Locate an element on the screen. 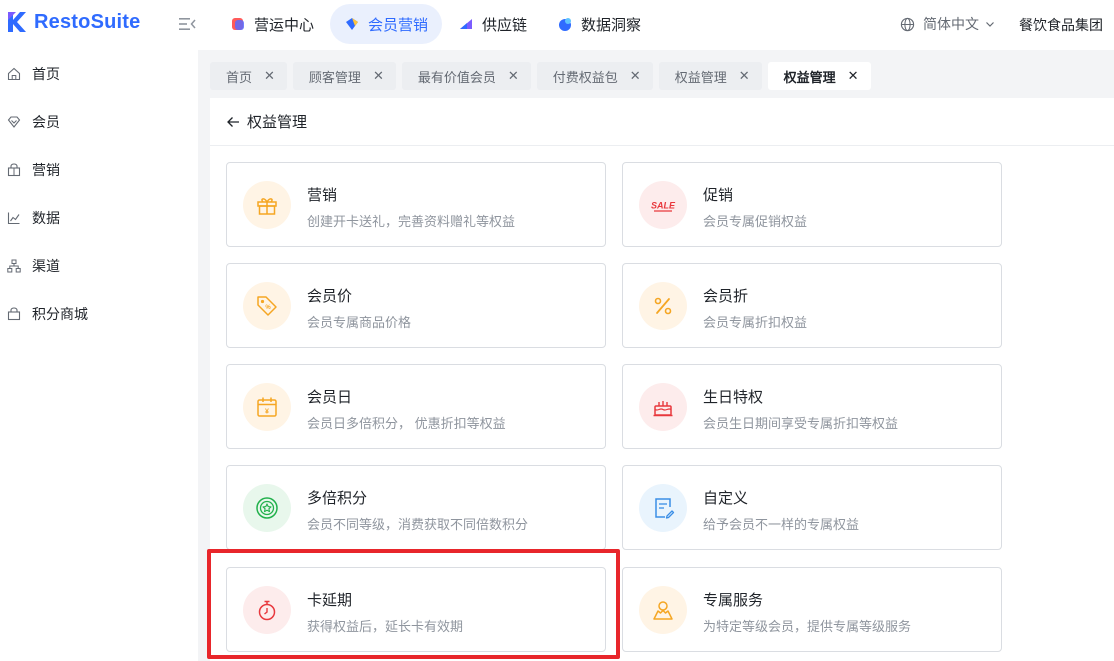 The width and height of the screenshot is (1114, 661). sidebar-item-member: 会员 is located at coordinates (99, 122).